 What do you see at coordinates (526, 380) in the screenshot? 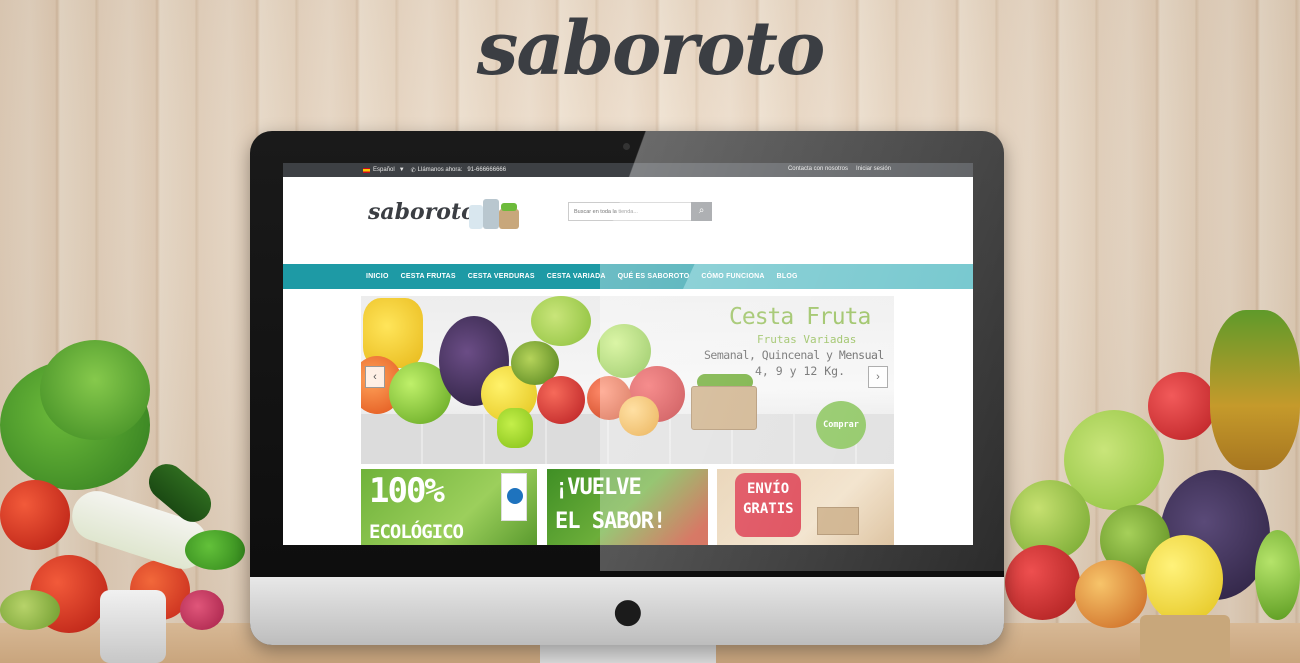
I see `fruit-pile-image` at bounding box center [526, 380].